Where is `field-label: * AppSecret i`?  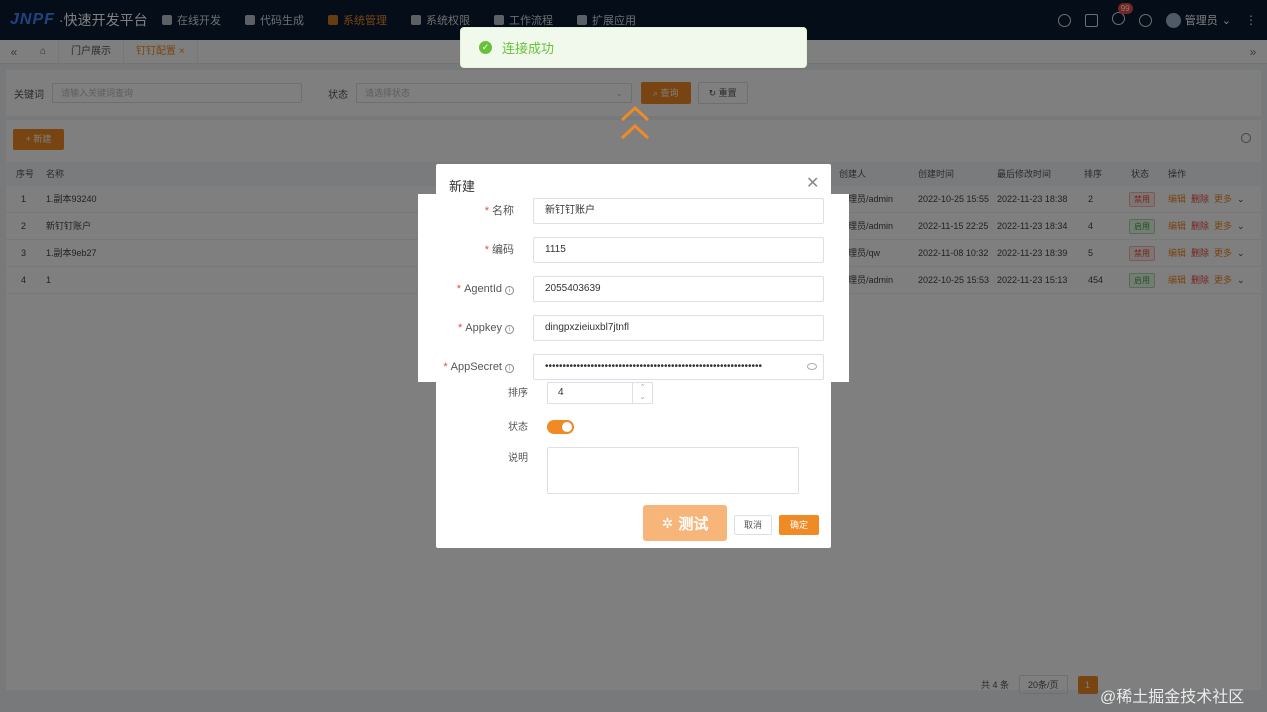
field-label: * AppSecret i is located at coordinates (466, 367).